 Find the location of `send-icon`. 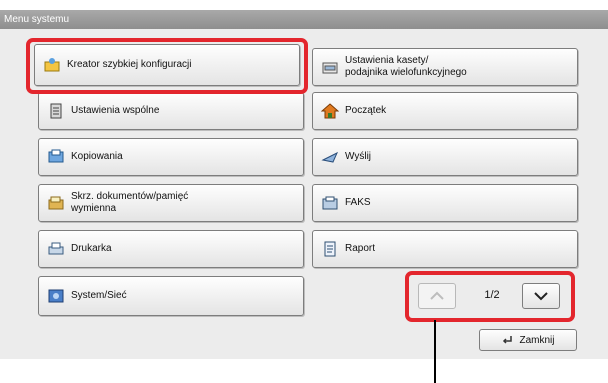

send-icon is located at coordinates (330, 157).